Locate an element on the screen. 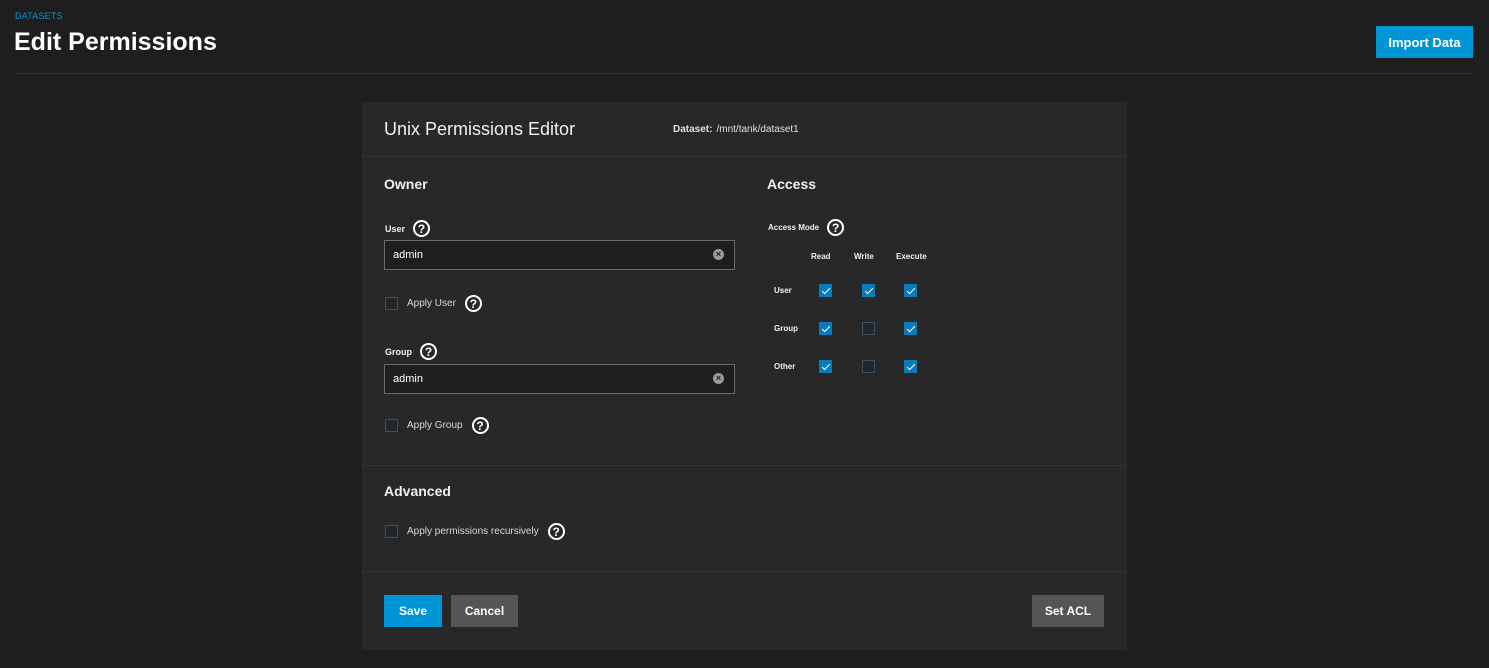  save-button: Save is located at coordinates (413, 611).